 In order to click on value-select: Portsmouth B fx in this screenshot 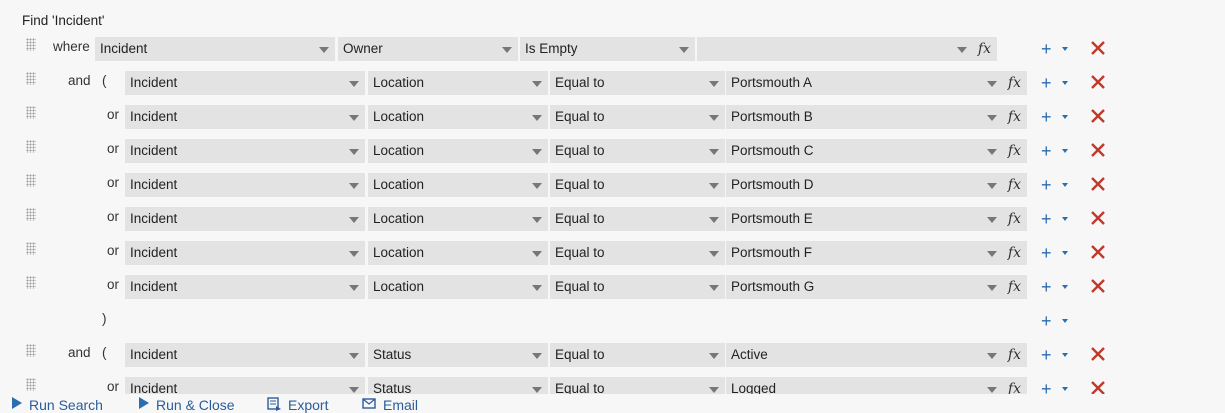, I will do `click(876, 117)`.